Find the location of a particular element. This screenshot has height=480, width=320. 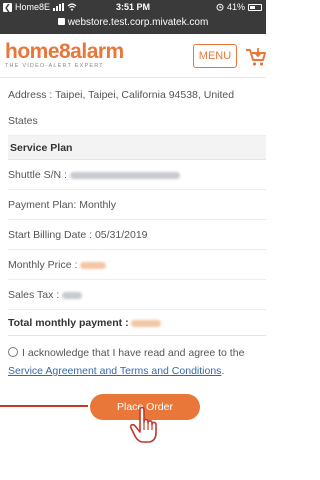

shuttle-sn-label: Shuttle S/N : is located at coordinates (37, 175).